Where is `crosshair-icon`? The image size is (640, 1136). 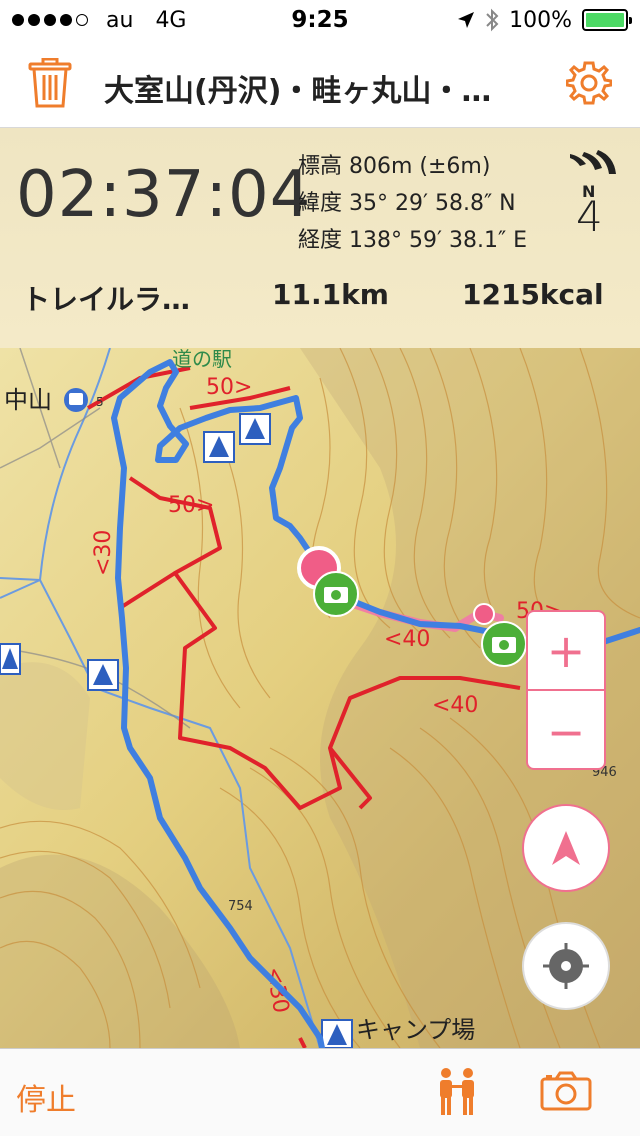
crosshair-icon is located at coordinates (566, 966).